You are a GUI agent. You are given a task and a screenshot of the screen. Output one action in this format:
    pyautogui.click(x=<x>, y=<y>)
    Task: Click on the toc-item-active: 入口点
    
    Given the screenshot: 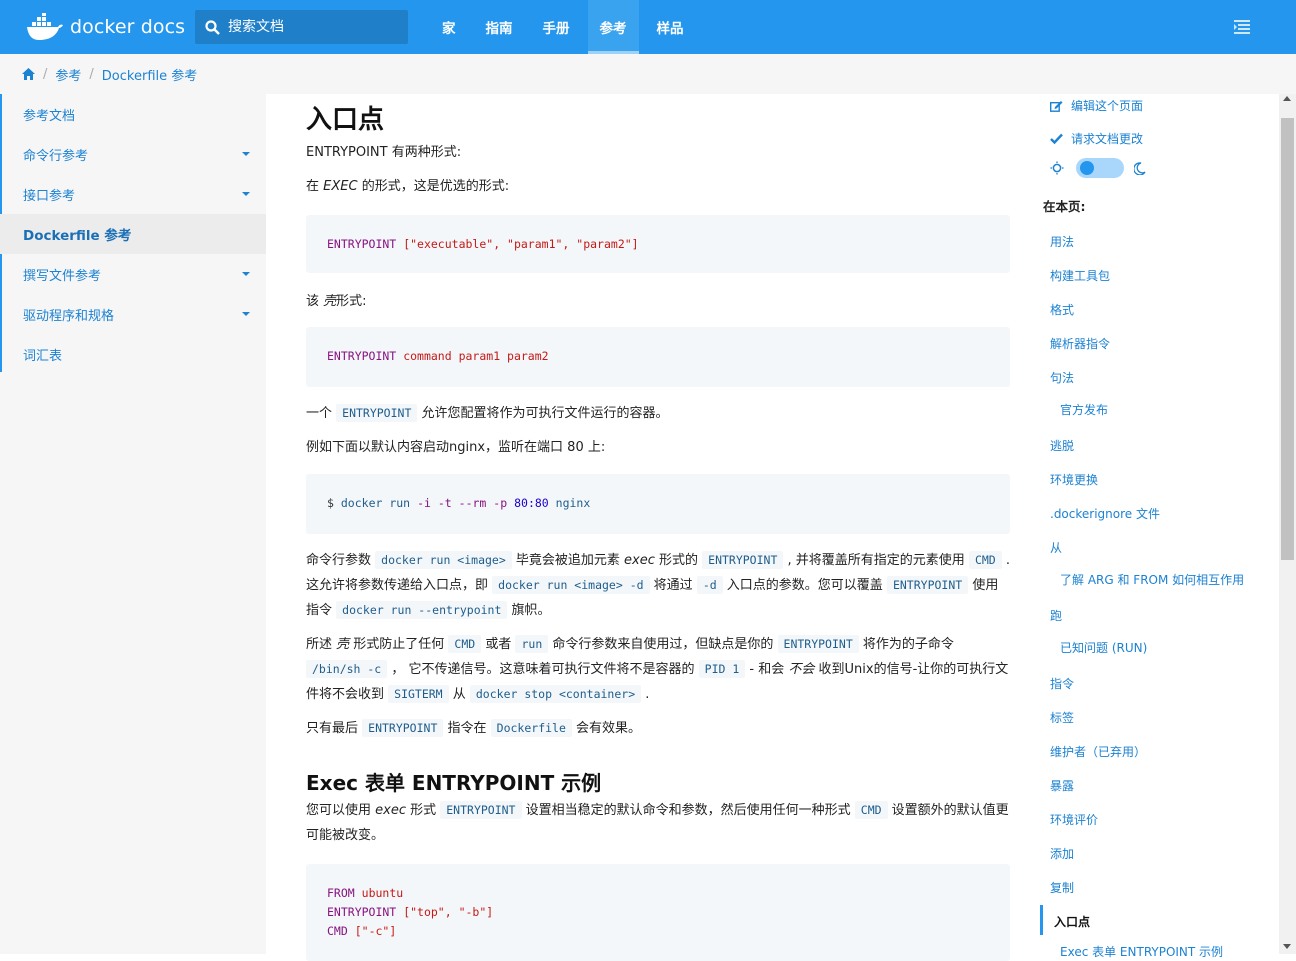 What is the action you would take?
    pyautogui.click(x=1072, y=921)
    